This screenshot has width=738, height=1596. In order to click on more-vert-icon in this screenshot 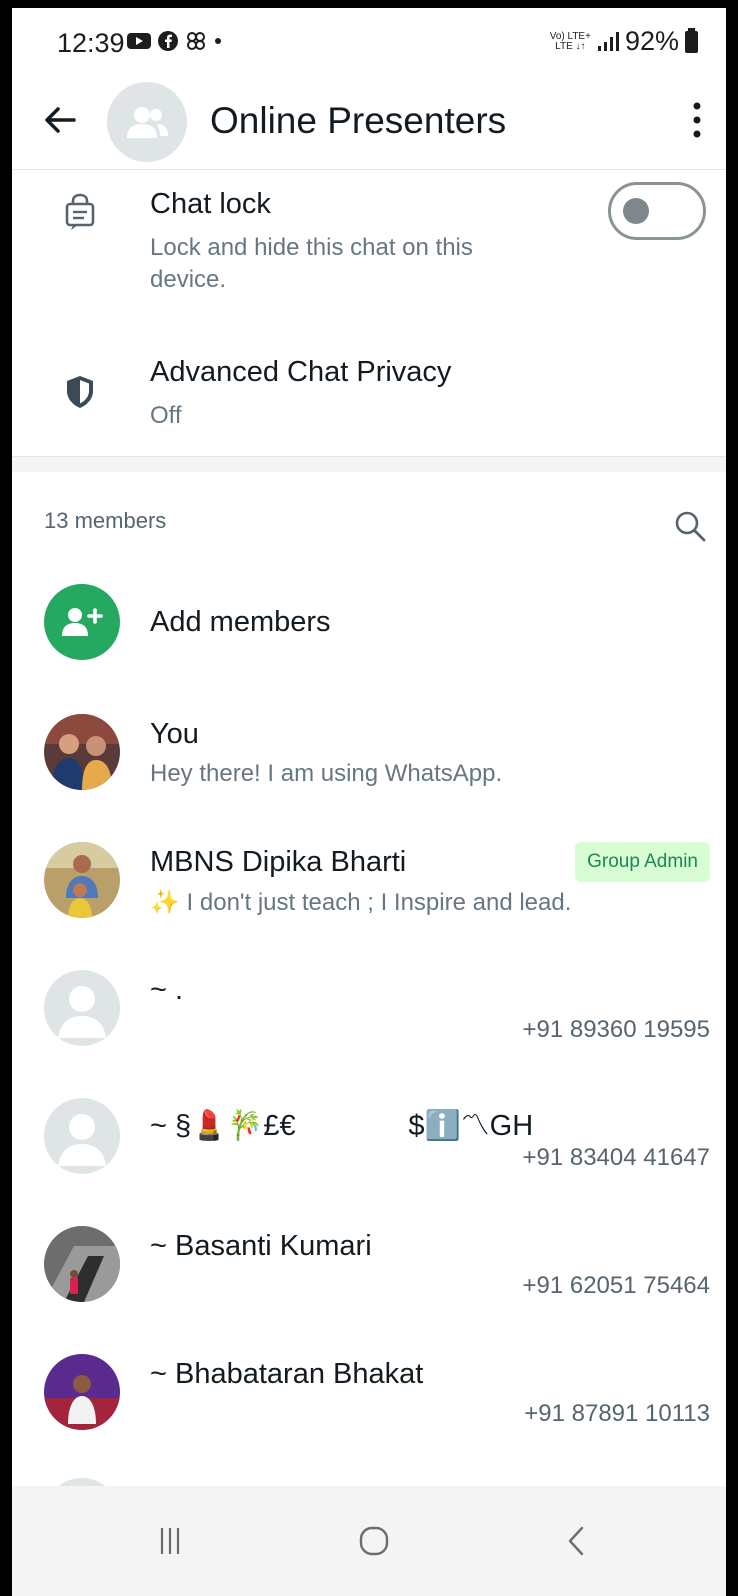, I will do `click(697, 120)`.